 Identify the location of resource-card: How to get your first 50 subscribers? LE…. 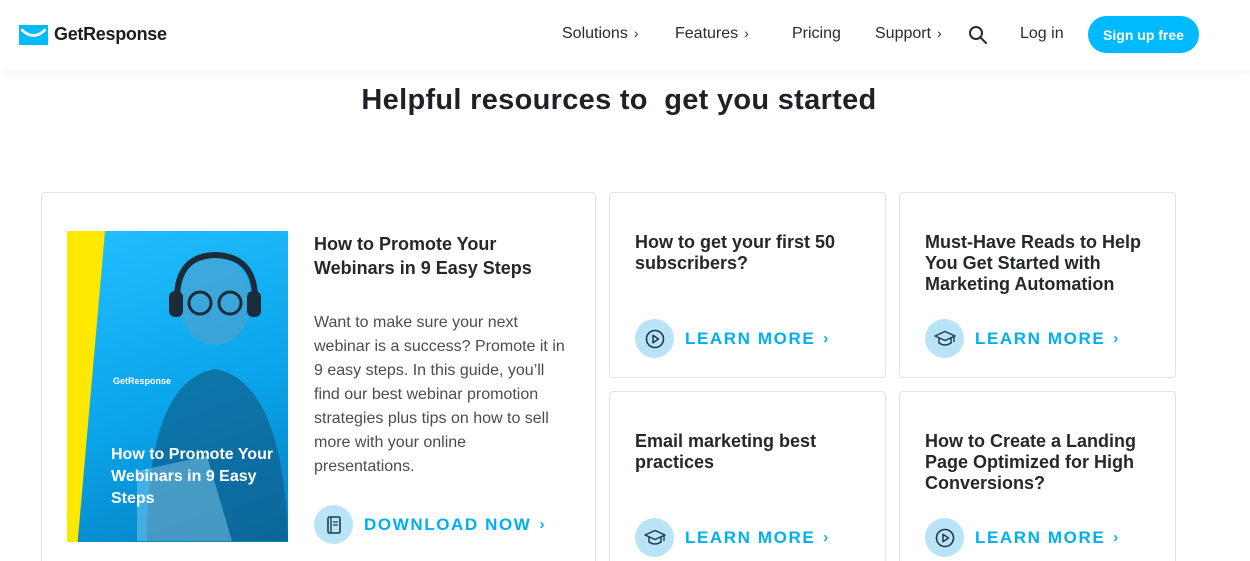
(747, 285).